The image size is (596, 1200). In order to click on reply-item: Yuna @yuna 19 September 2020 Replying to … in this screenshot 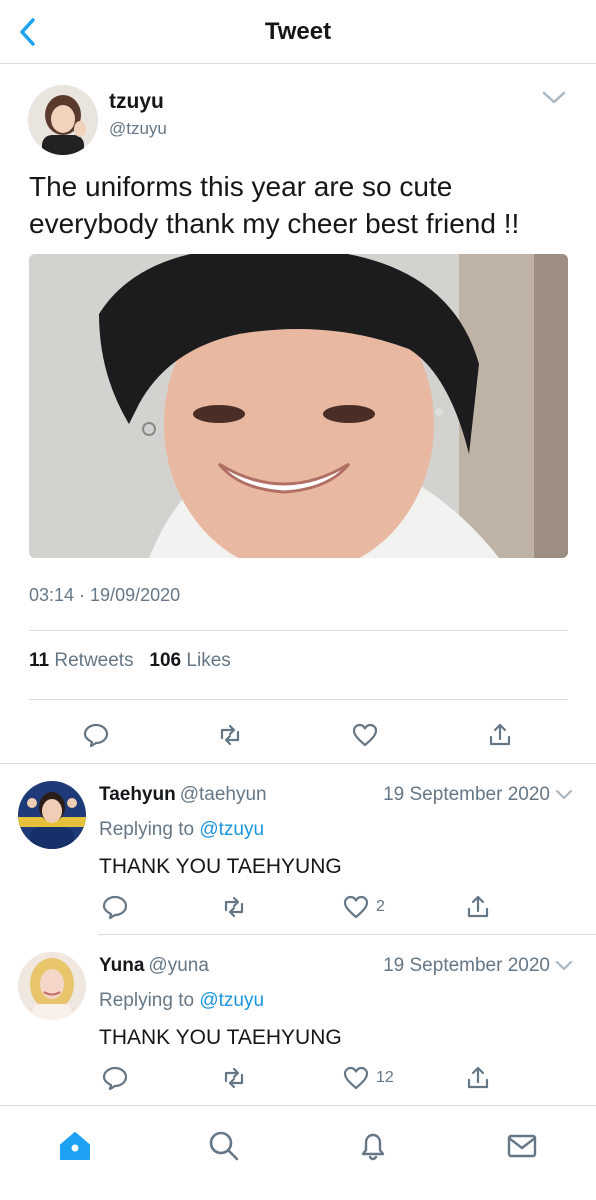, I will do `click(298, 1020)`.